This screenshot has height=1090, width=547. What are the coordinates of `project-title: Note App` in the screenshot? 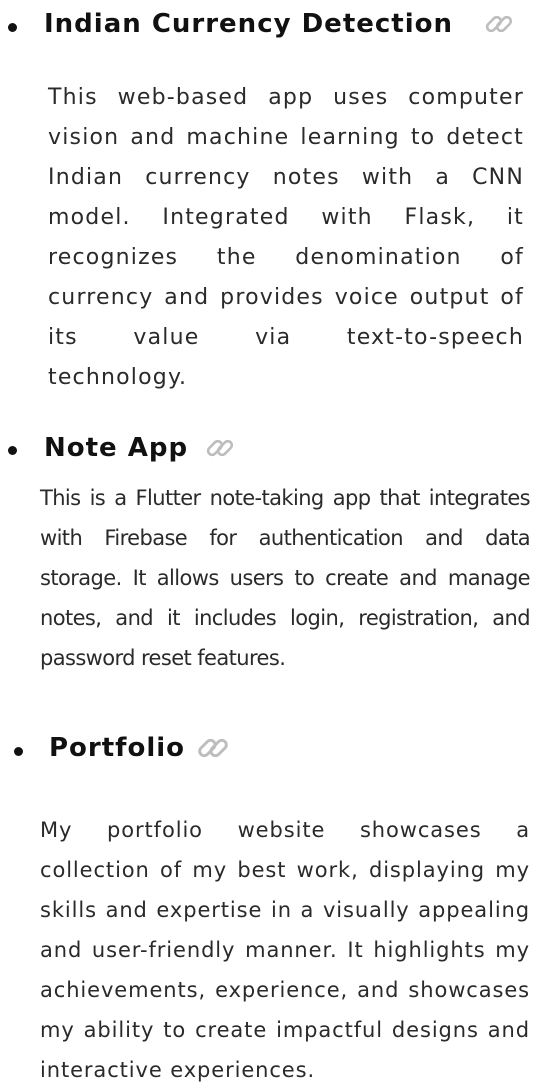 It's located at (116, 448).